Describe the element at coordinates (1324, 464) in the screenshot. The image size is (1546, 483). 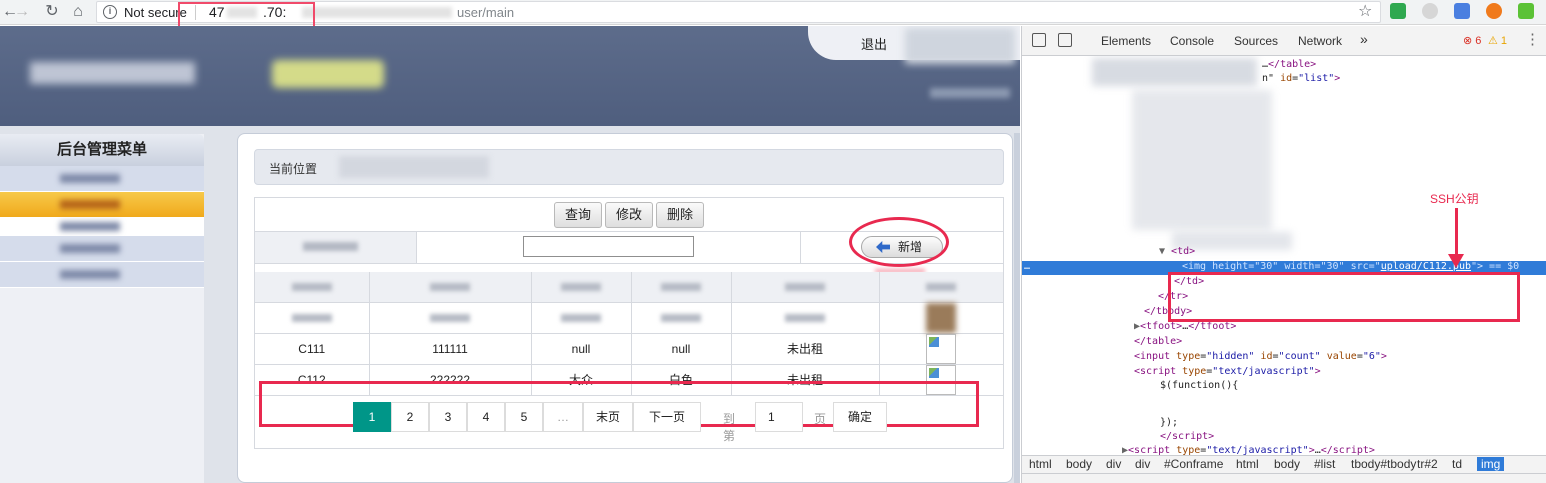
I see `crumb-list: #list` at that location.